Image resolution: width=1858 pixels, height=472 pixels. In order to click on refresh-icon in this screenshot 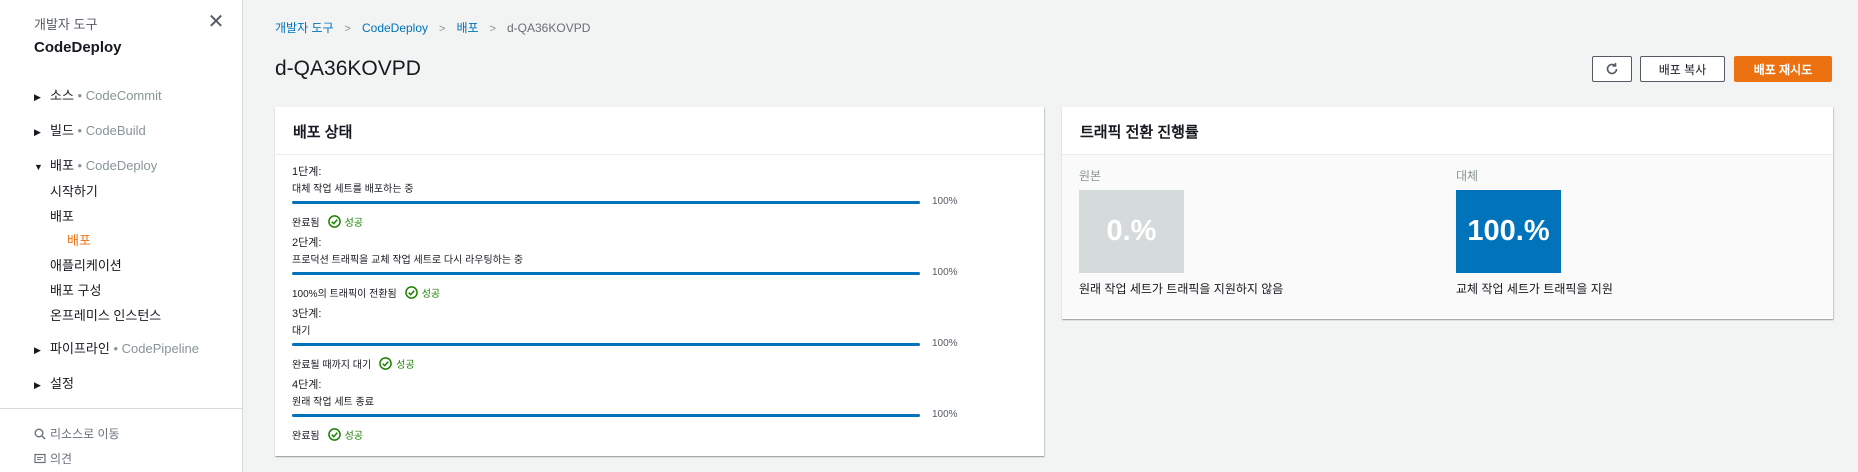, I will do `click(1612, 69)`.